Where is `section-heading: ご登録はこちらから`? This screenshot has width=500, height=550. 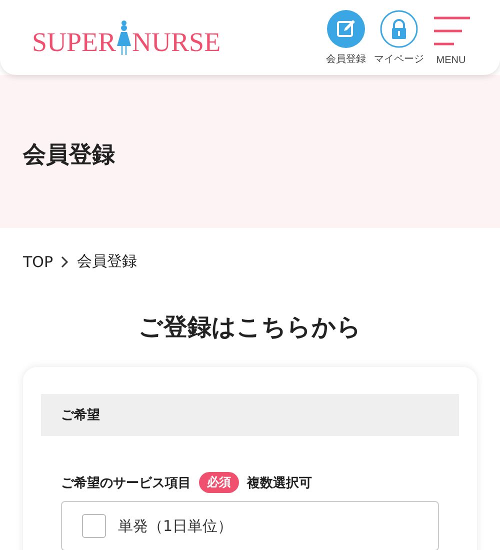
section-heading: ご登録はこちらから is located at coordinates (250, 327).